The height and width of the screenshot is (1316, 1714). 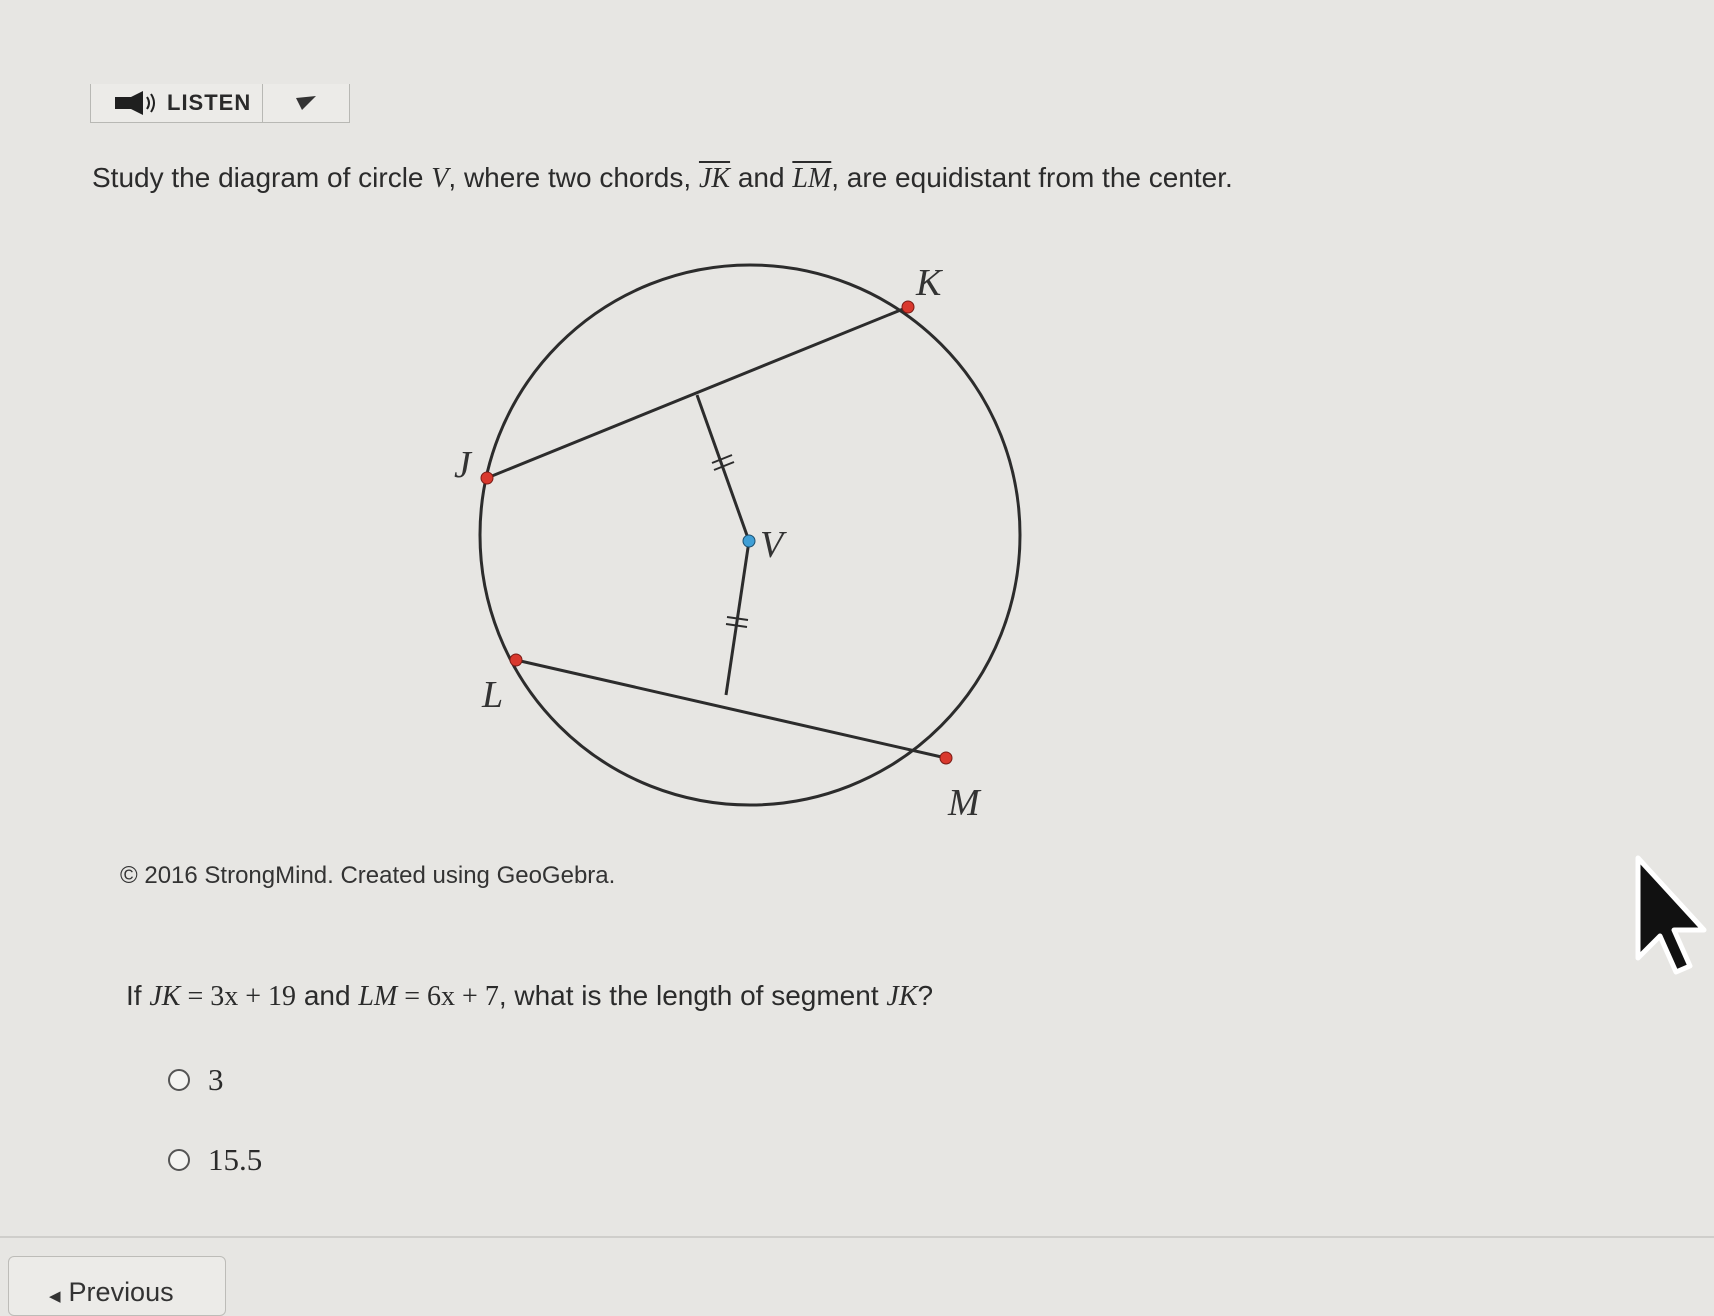 What do you see at coordinates (573, 177) in the screenshot?
I see `question-intro-2: , where two chords,` at bounding box center [573, 177].